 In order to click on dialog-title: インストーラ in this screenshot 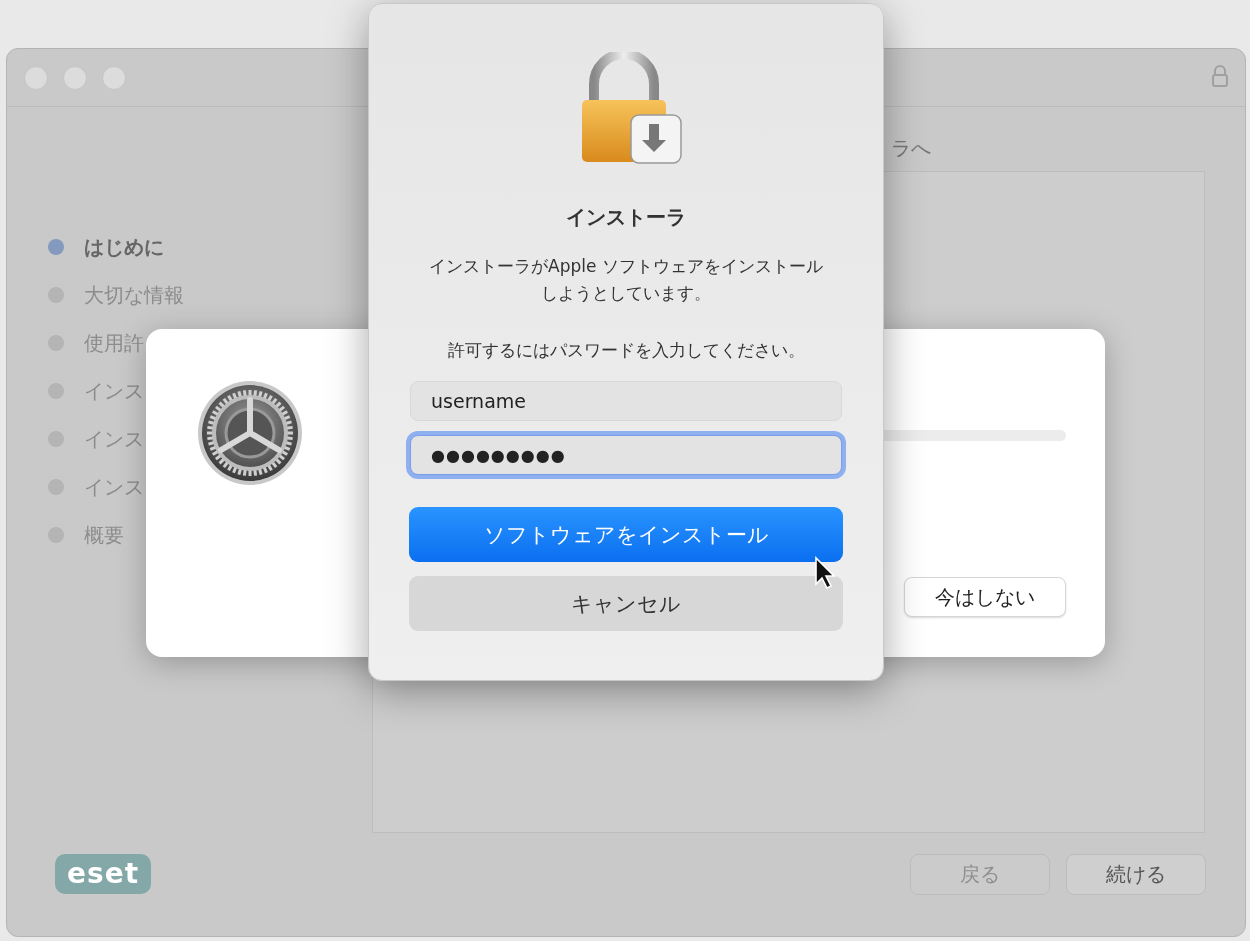, I will do `click(626, 217)`.